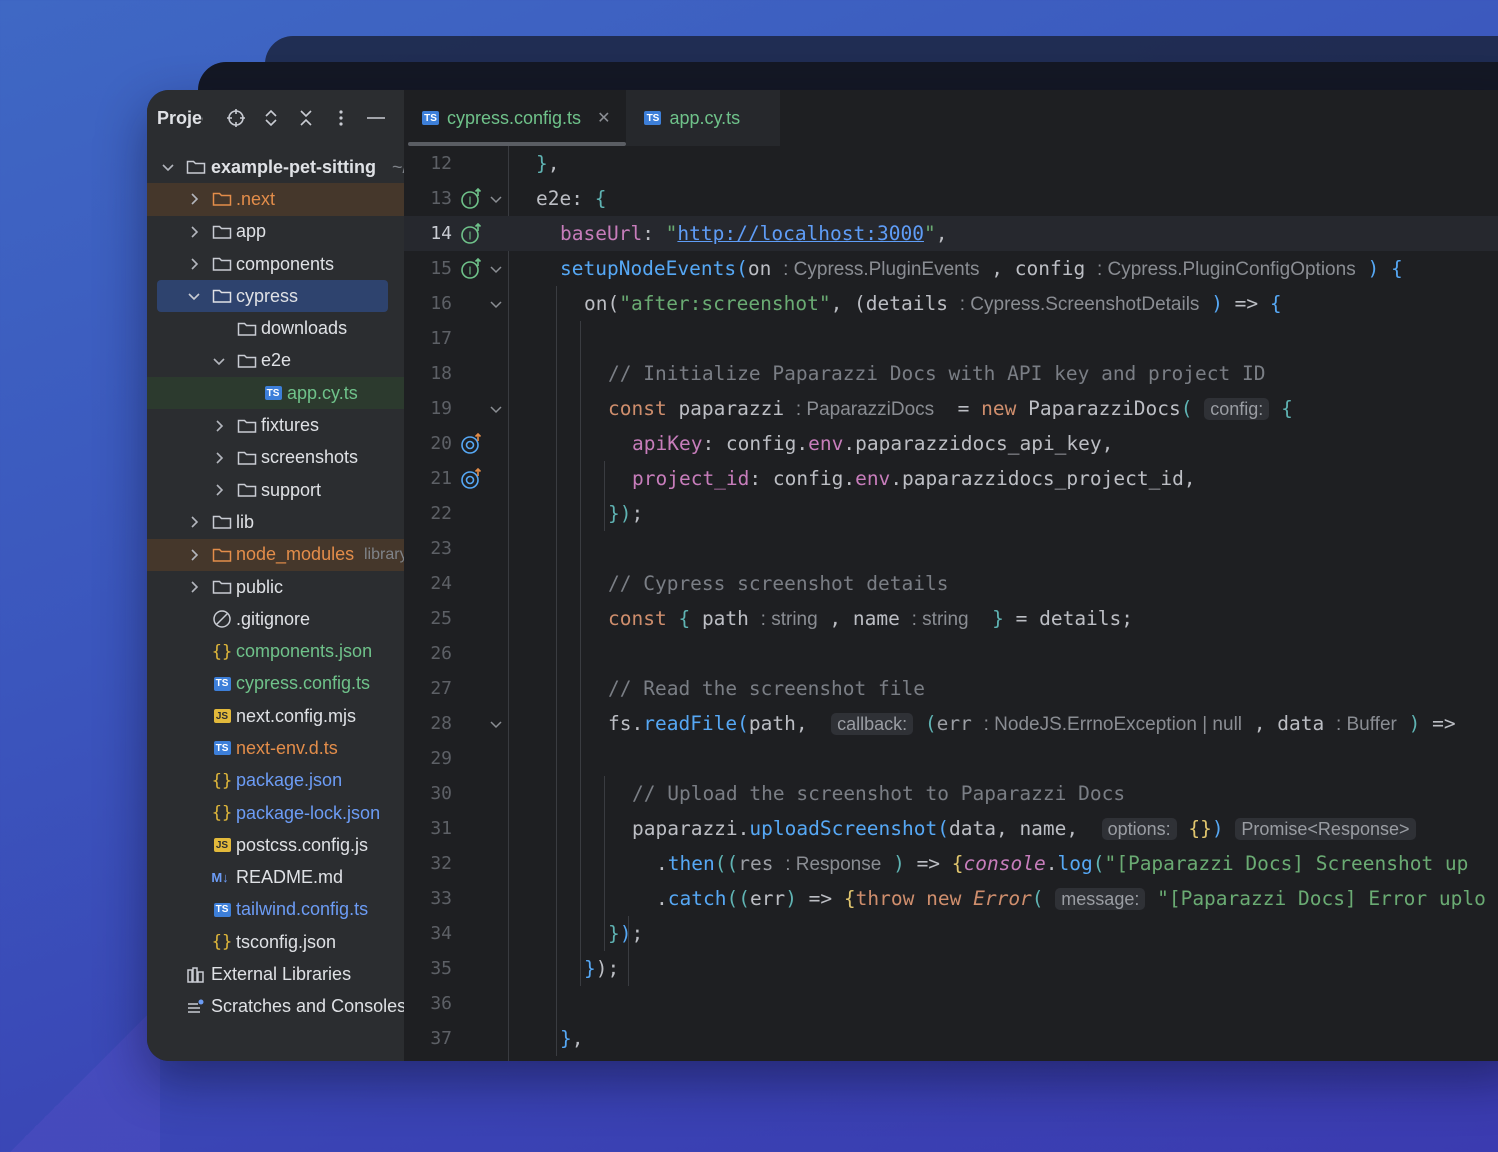 This screenshot has width=1498, height=1152. What do you see at coordinates (275, 878) in the screenshot?
I see `tree-item-readme-md: M↓ README.md` at bounding box center [275, 878].